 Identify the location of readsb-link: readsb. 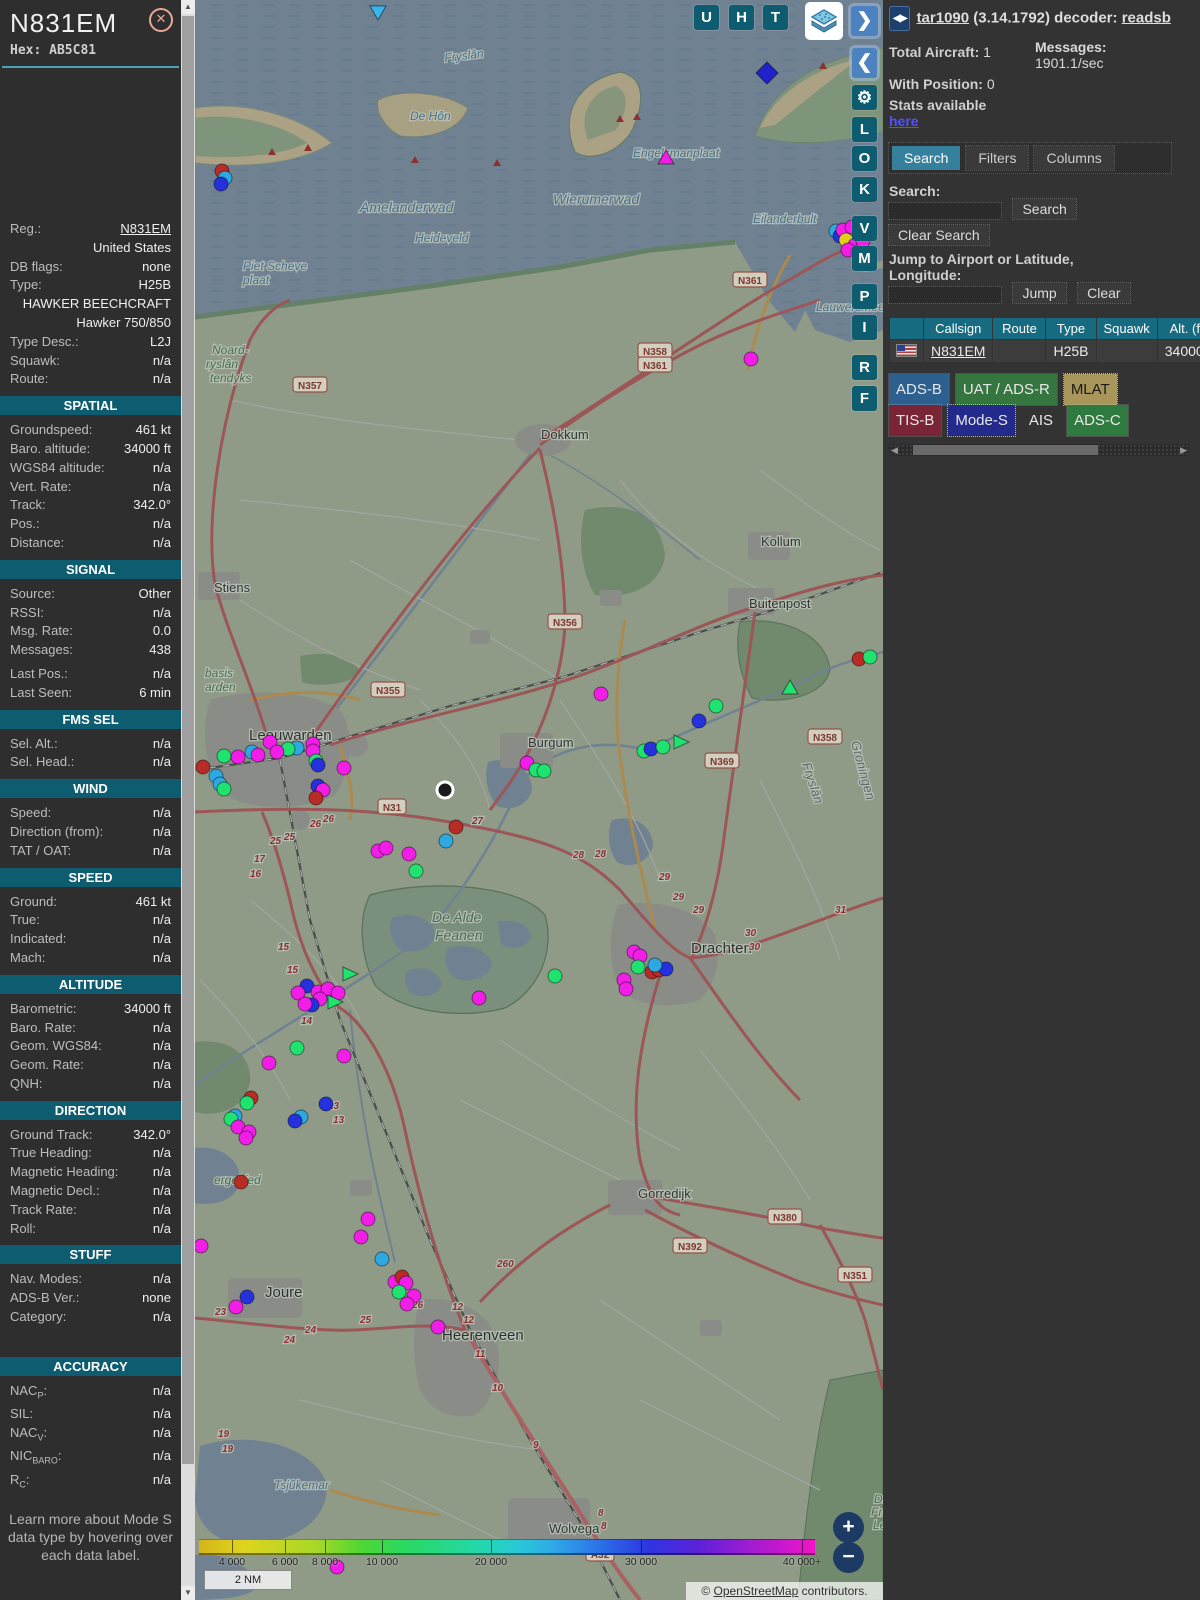
(1146, 17).